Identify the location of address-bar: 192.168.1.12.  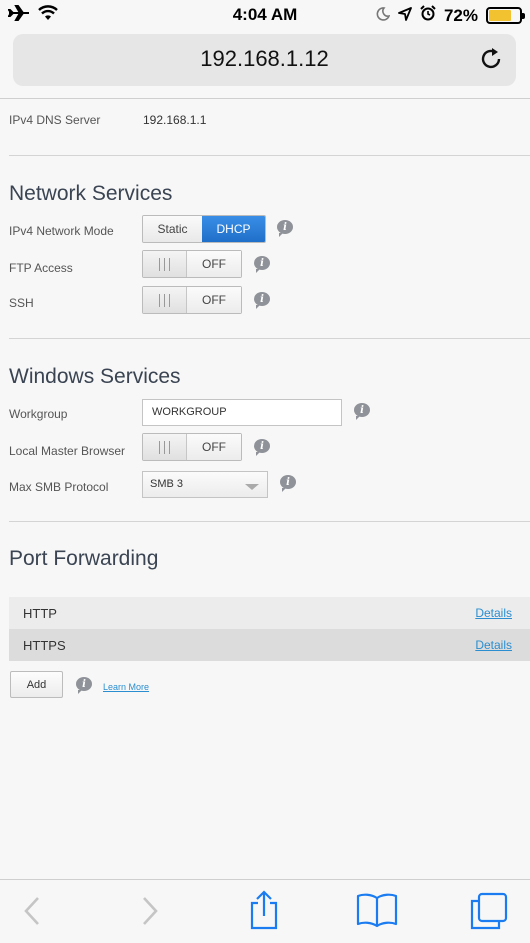
(264, 60).